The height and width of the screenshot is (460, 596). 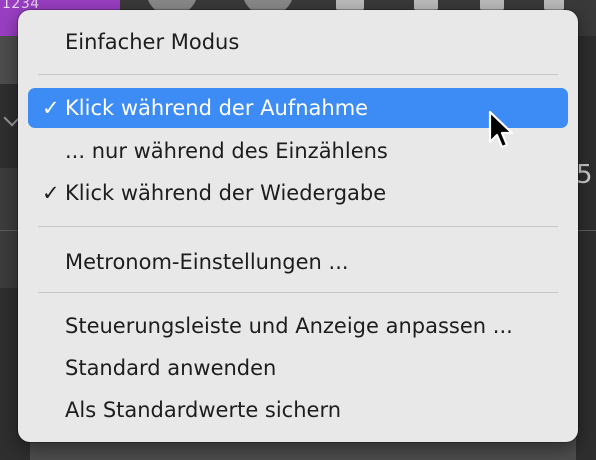 I want to click on right-panel, so click(x=586, y=248).